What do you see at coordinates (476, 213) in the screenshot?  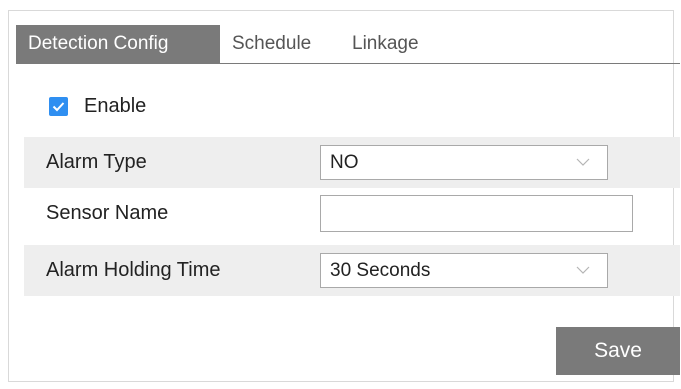 I see `sensor-name-input` at bounding box center [476, 213].